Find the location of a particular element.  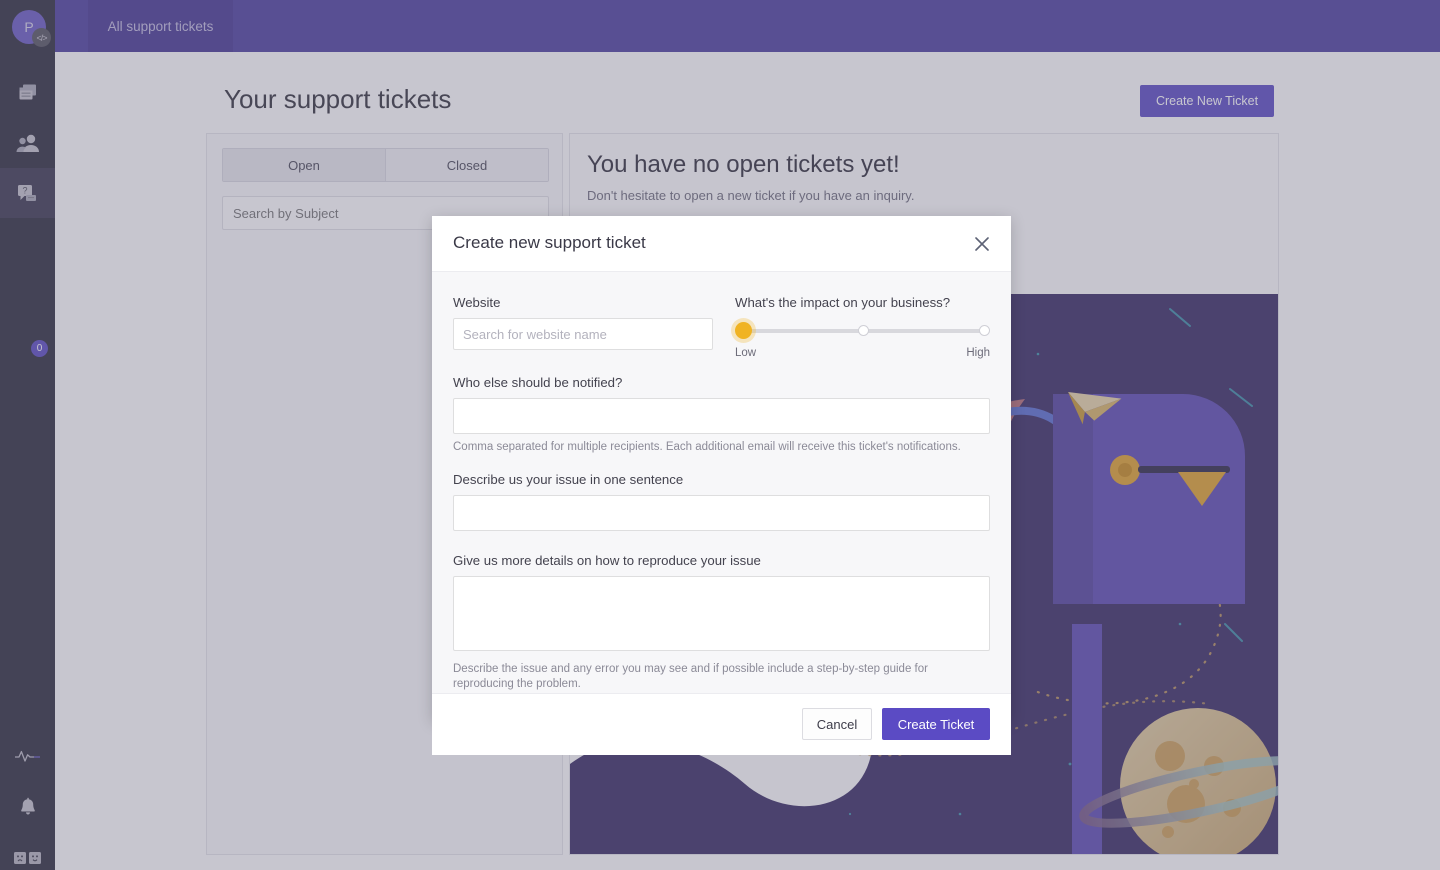

website-label: Website is located at coordinates (477, 302).